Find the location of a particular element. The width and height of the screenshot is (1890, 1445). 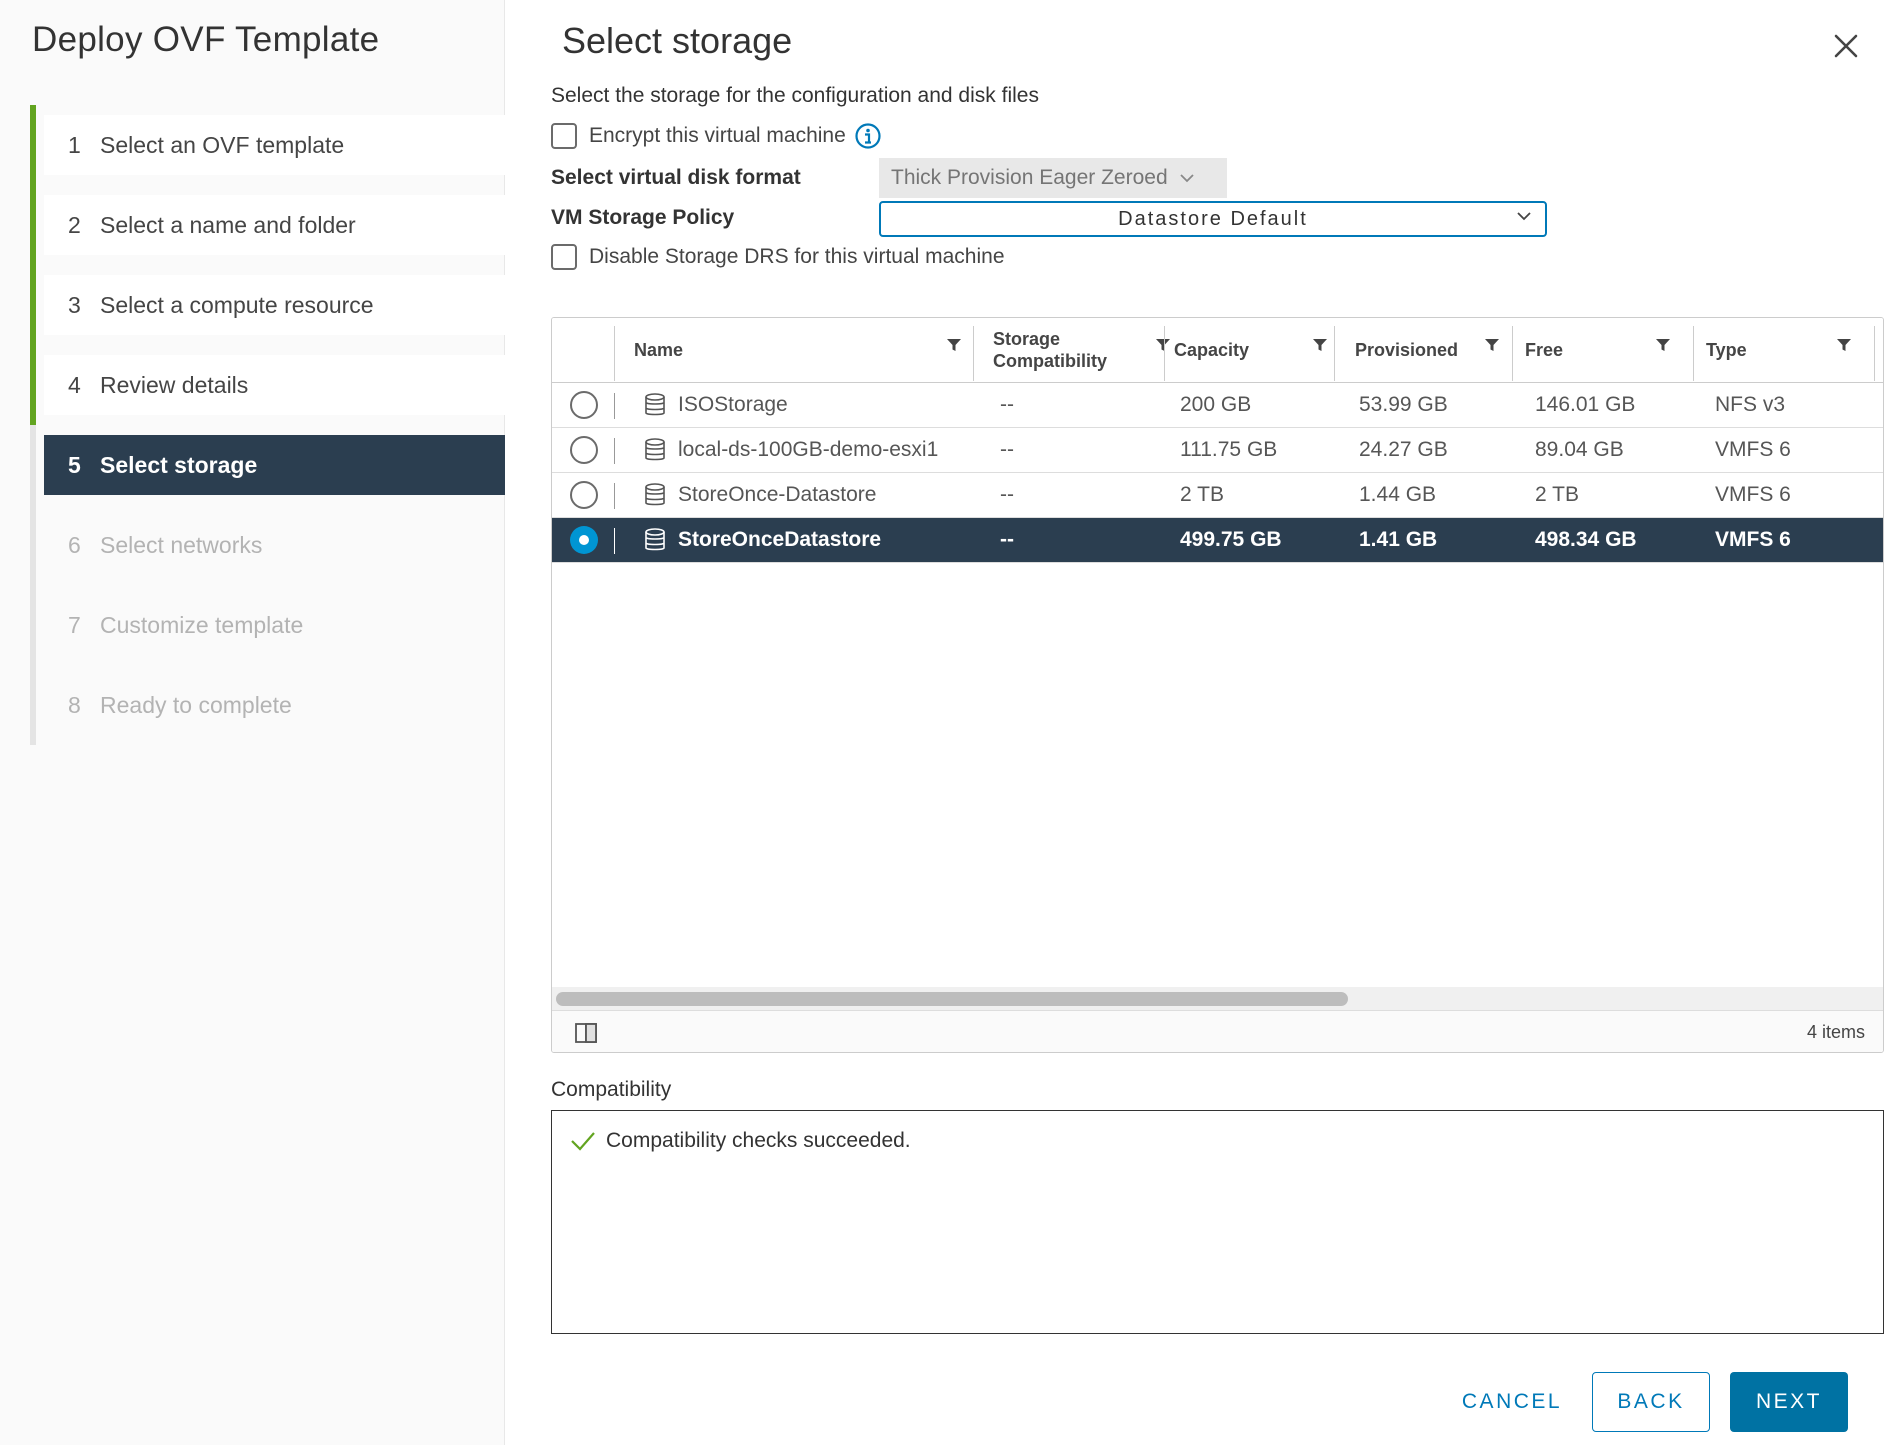

column-header-name: Name is located at coordinates (804, 350).